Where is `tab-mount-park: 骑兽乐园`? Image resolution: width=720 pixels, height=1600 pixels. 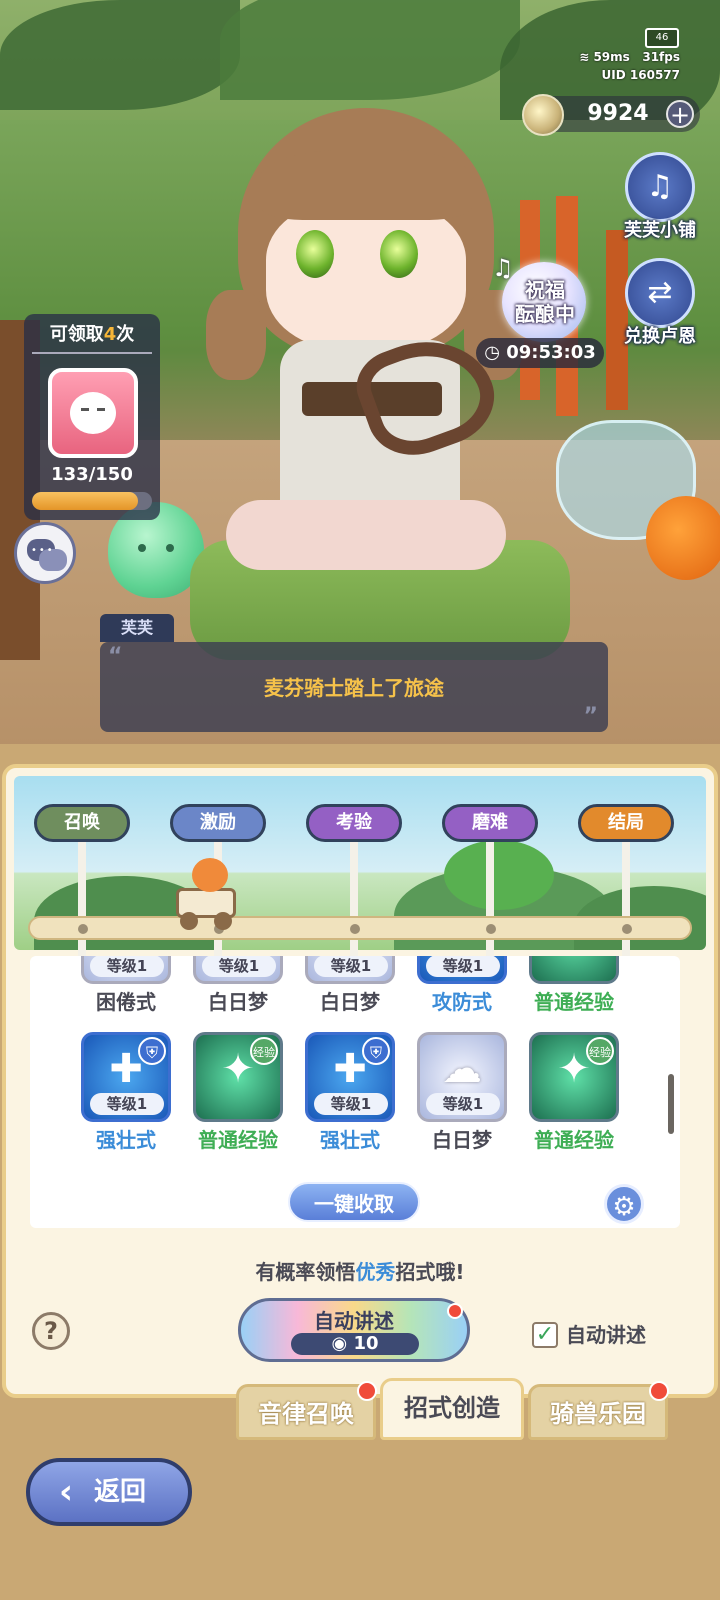
tab-mount-park: 骑兽乐园 is located at coordinates (598, 1410).